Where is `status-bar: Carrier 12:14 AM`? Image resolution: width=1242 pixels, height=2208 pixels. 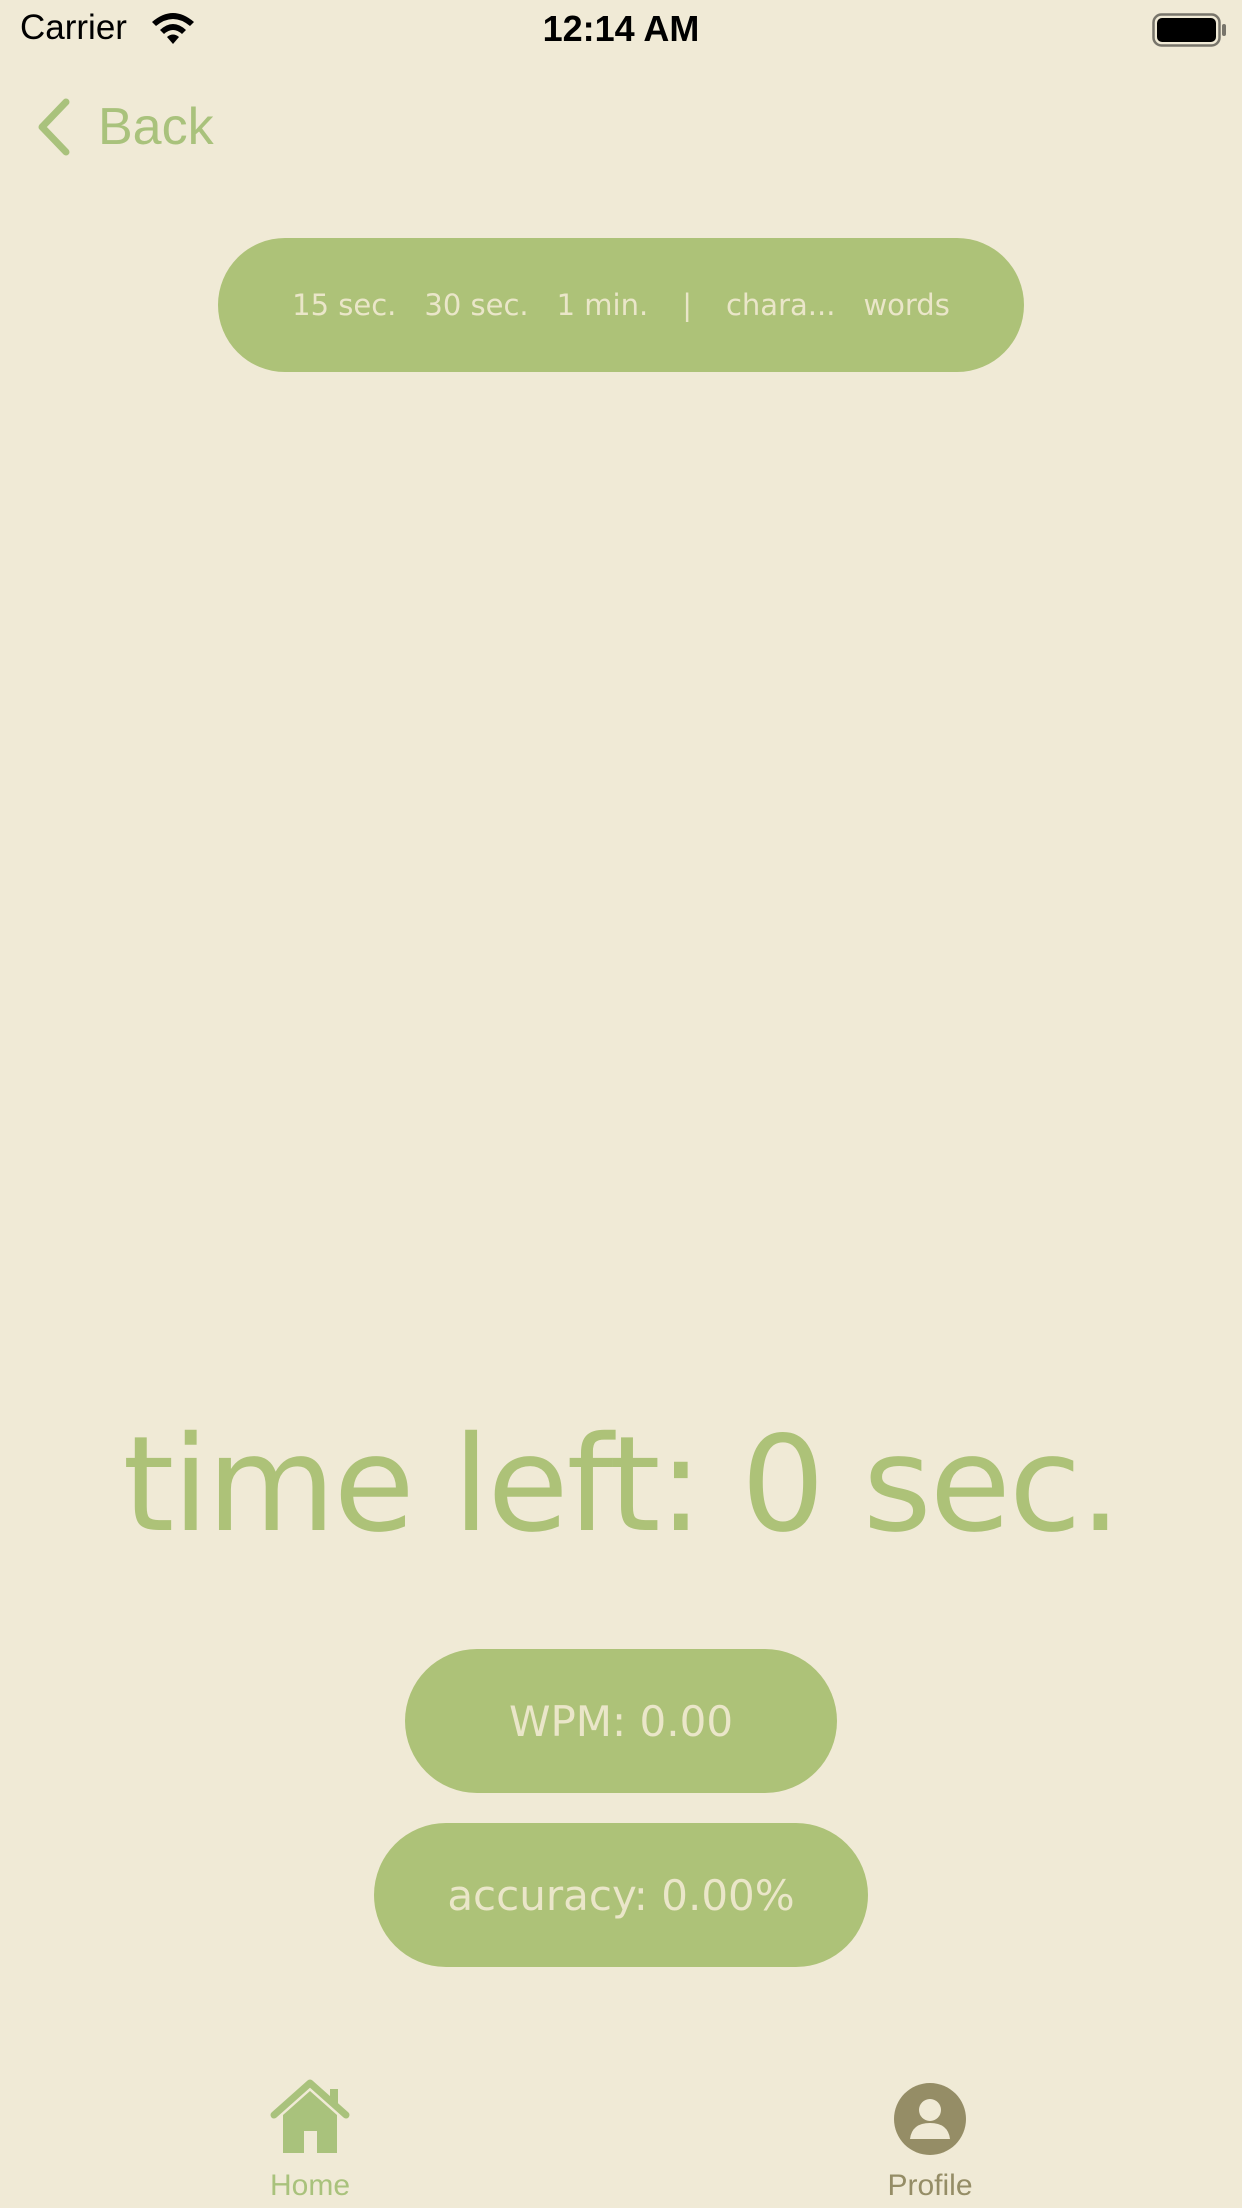 status-bar: Carrier 12:14 AM is located at coordinates (621, 31).